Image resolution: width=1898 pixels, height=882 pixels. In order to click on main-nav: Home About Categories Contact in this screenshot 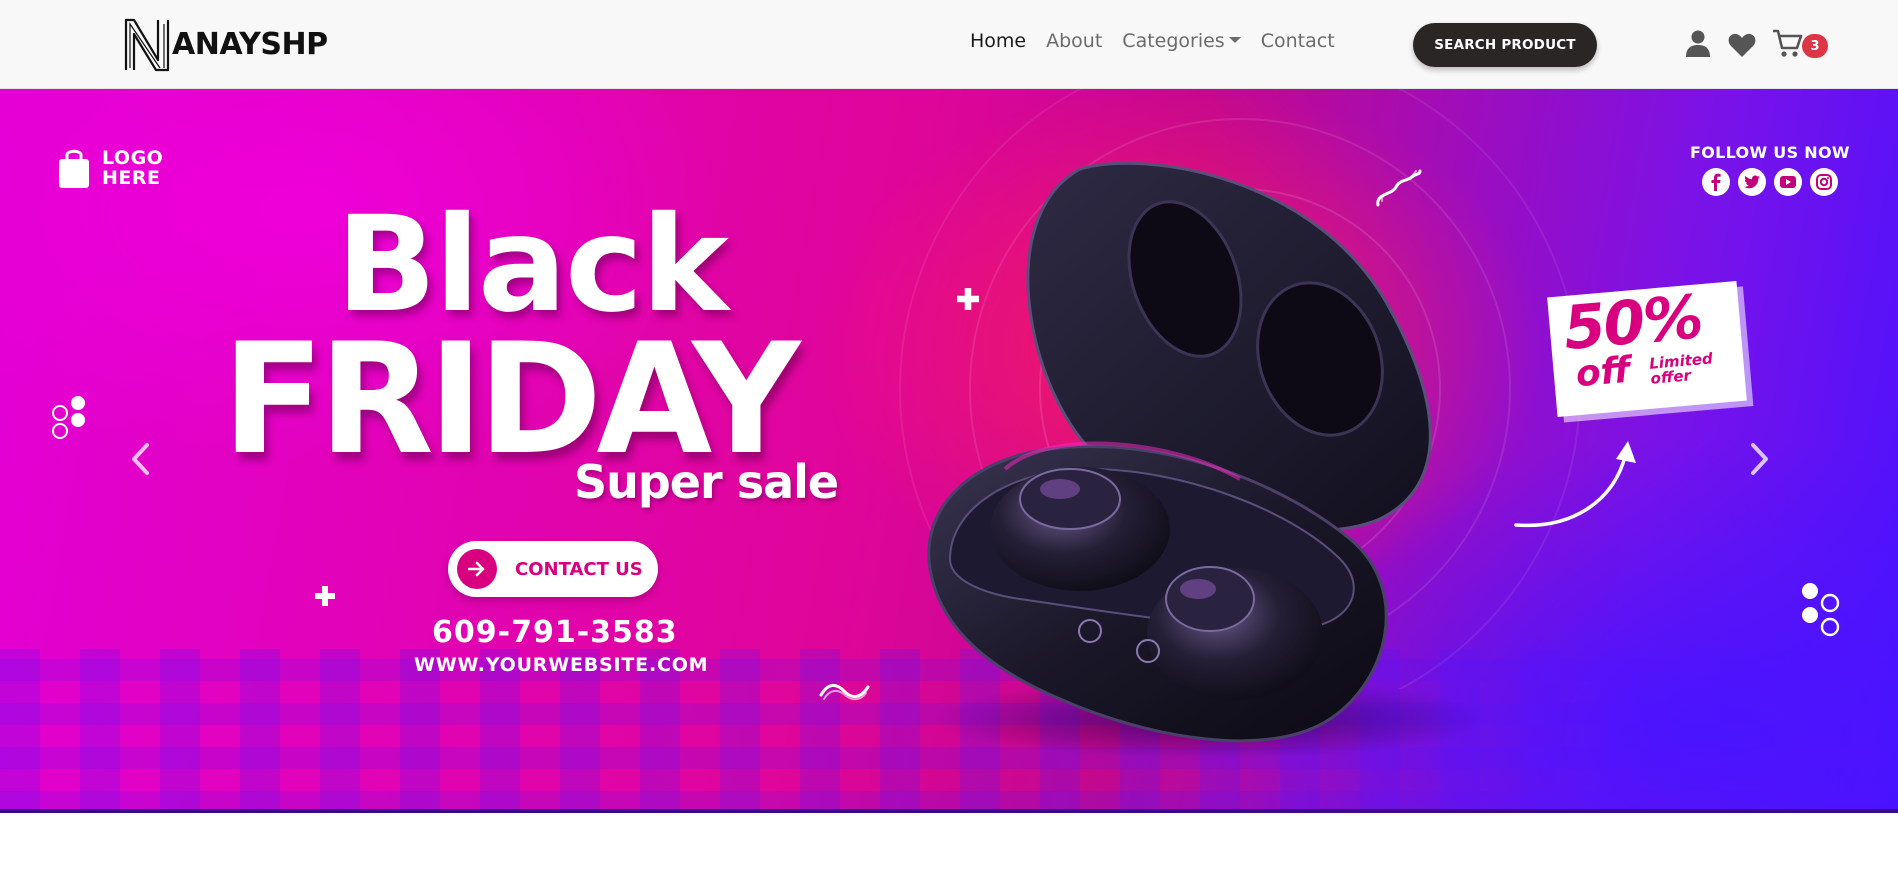, I will do `click(1152, 41)`.